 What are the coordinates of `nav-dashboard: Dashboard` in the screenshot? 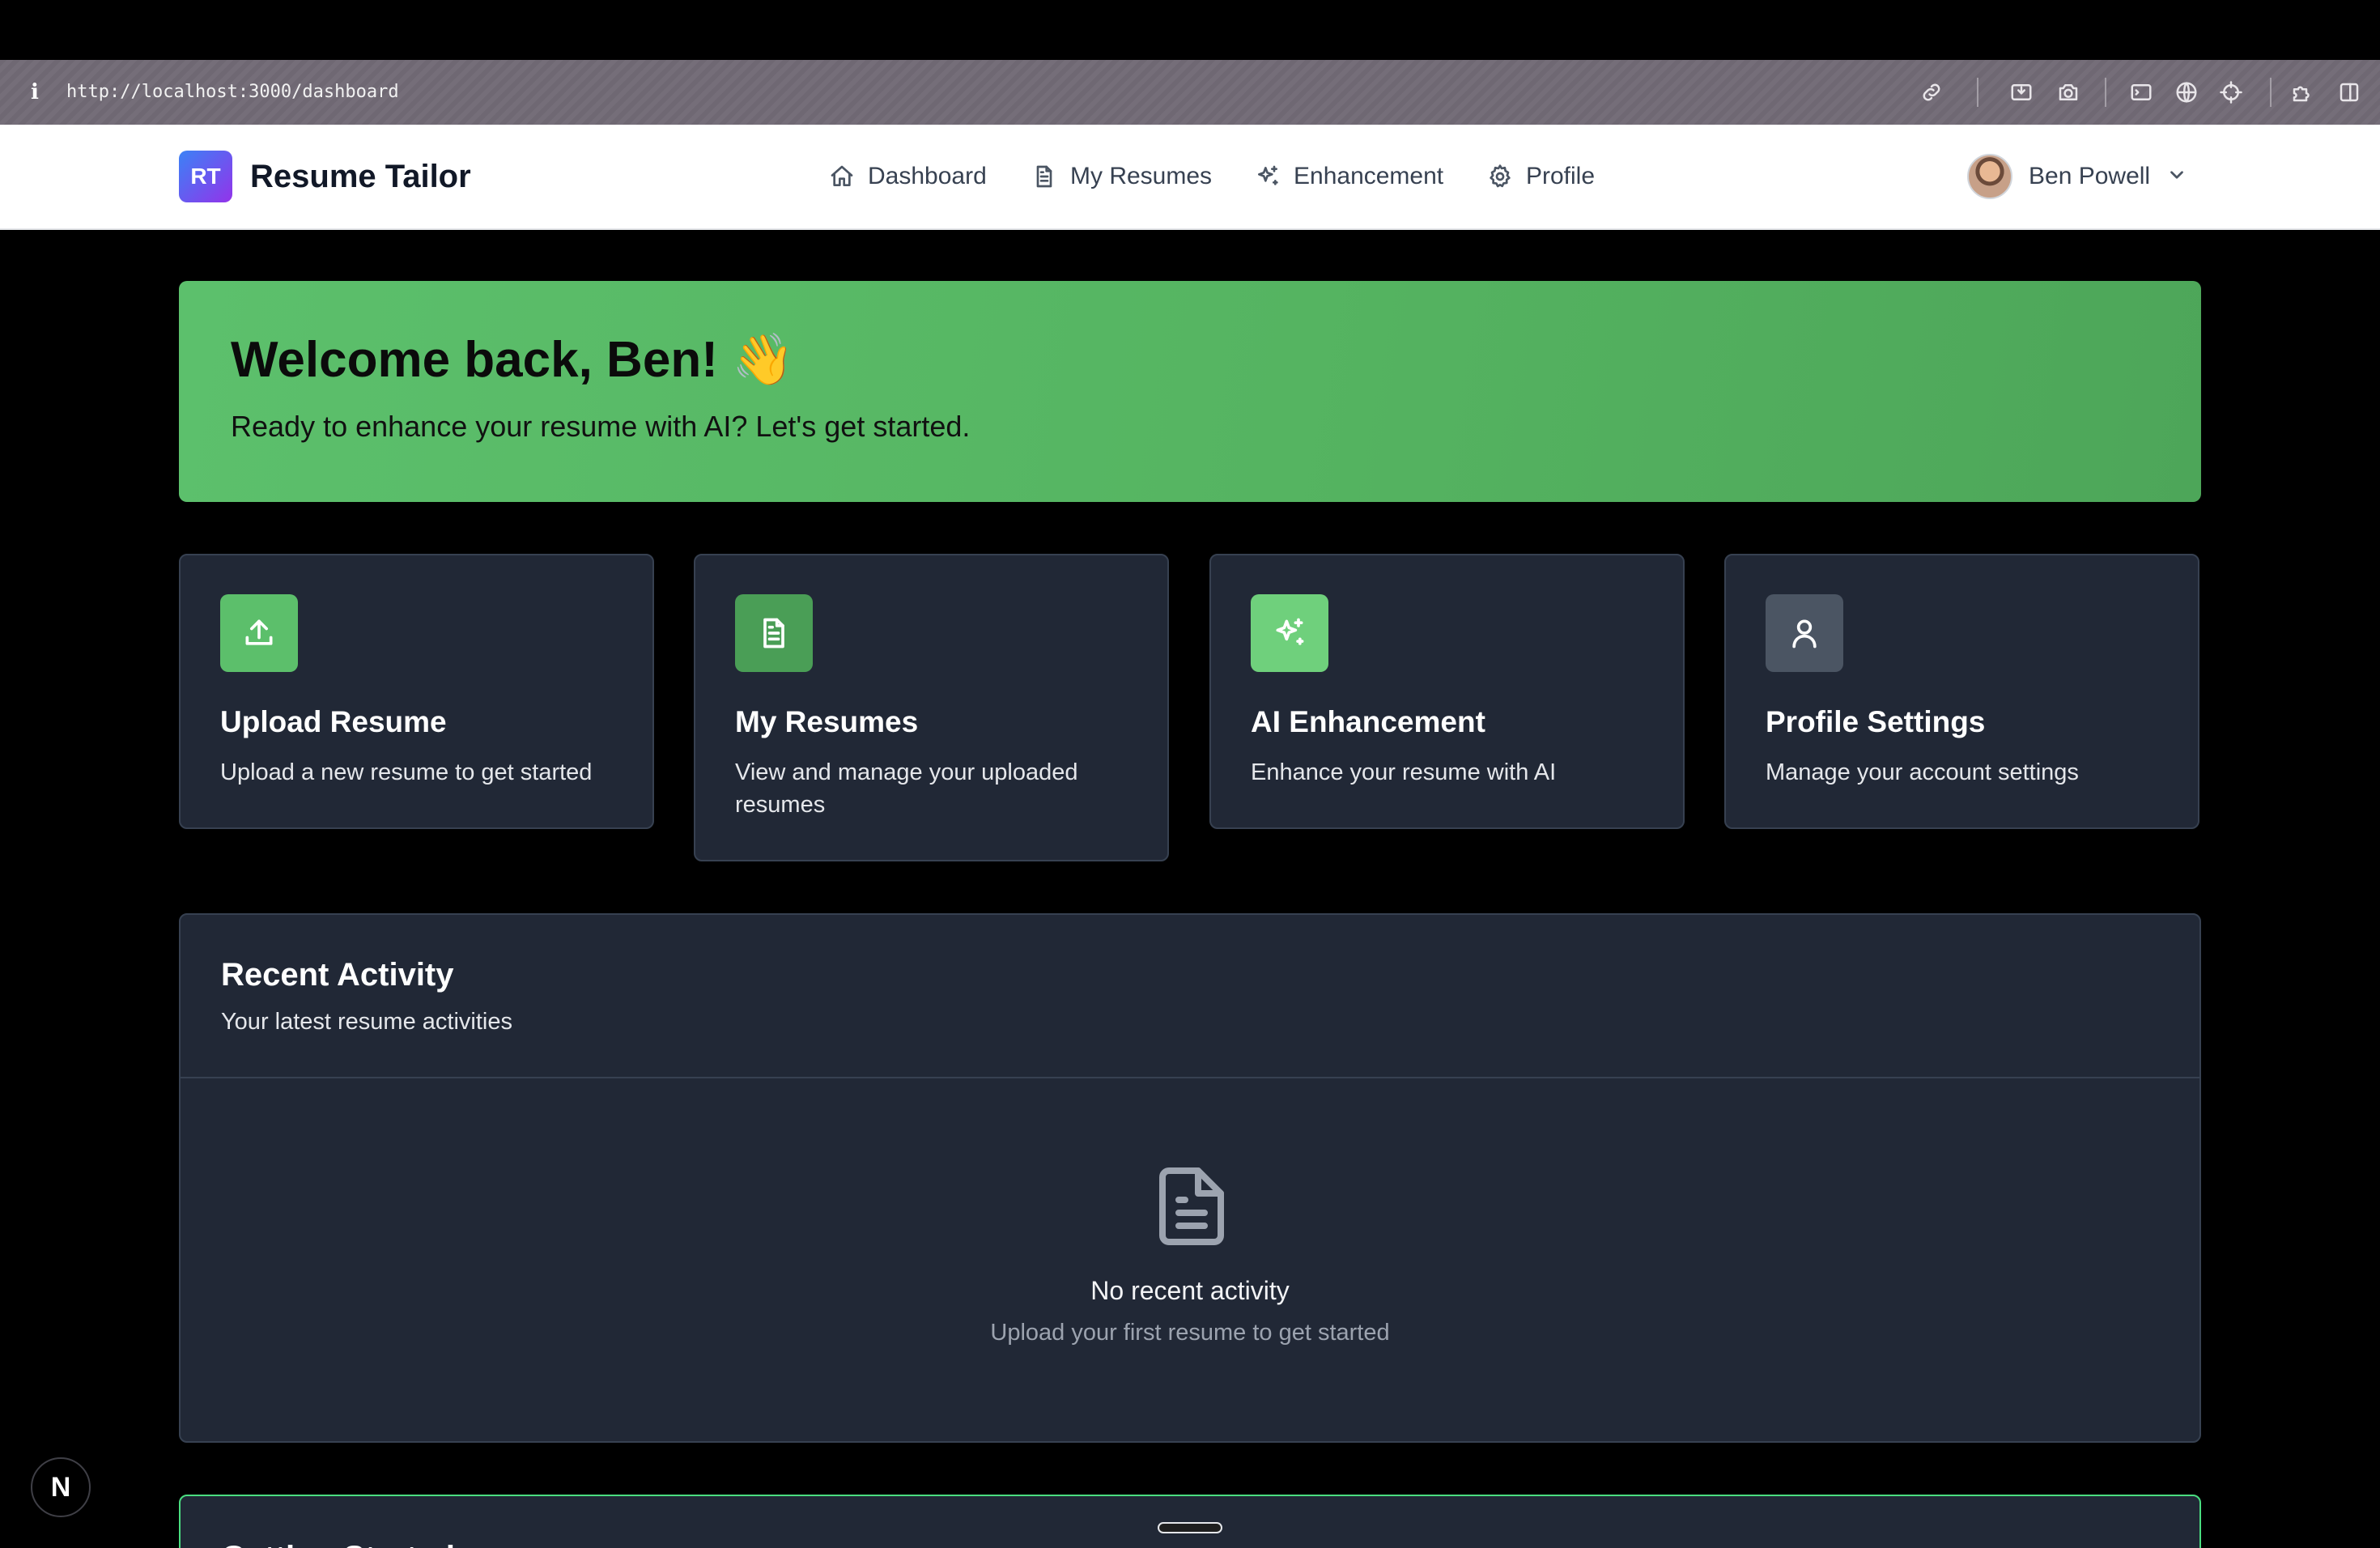 It's located at (908, 176).